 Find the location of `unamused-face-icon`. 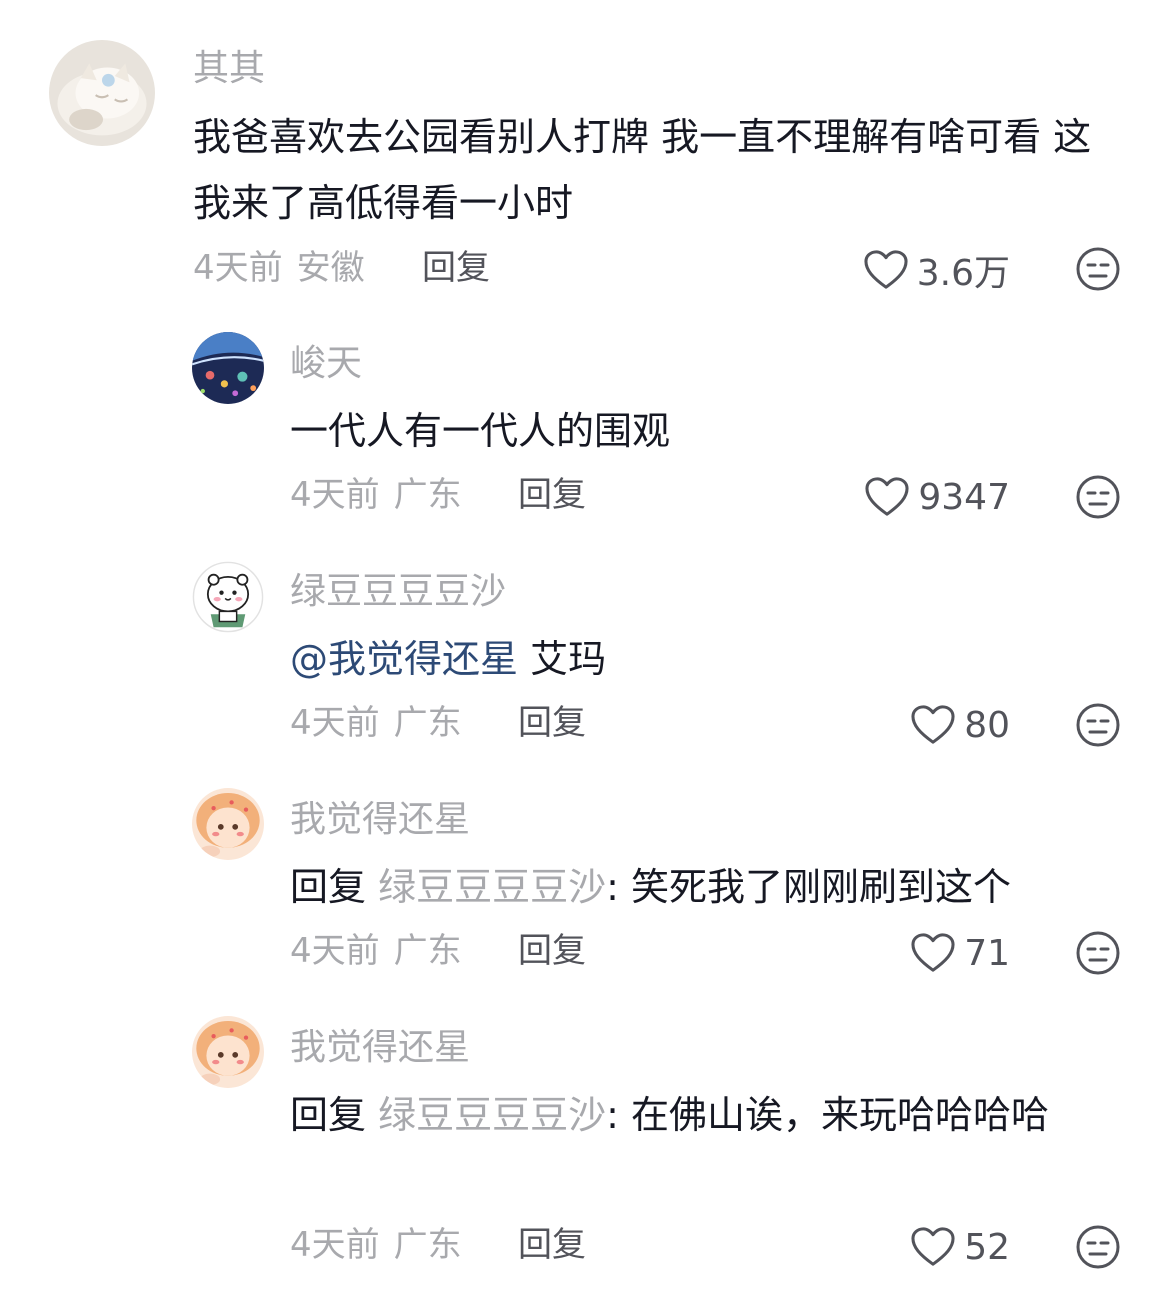

unamused-face-icon is located at coordinates (1098, 1247).